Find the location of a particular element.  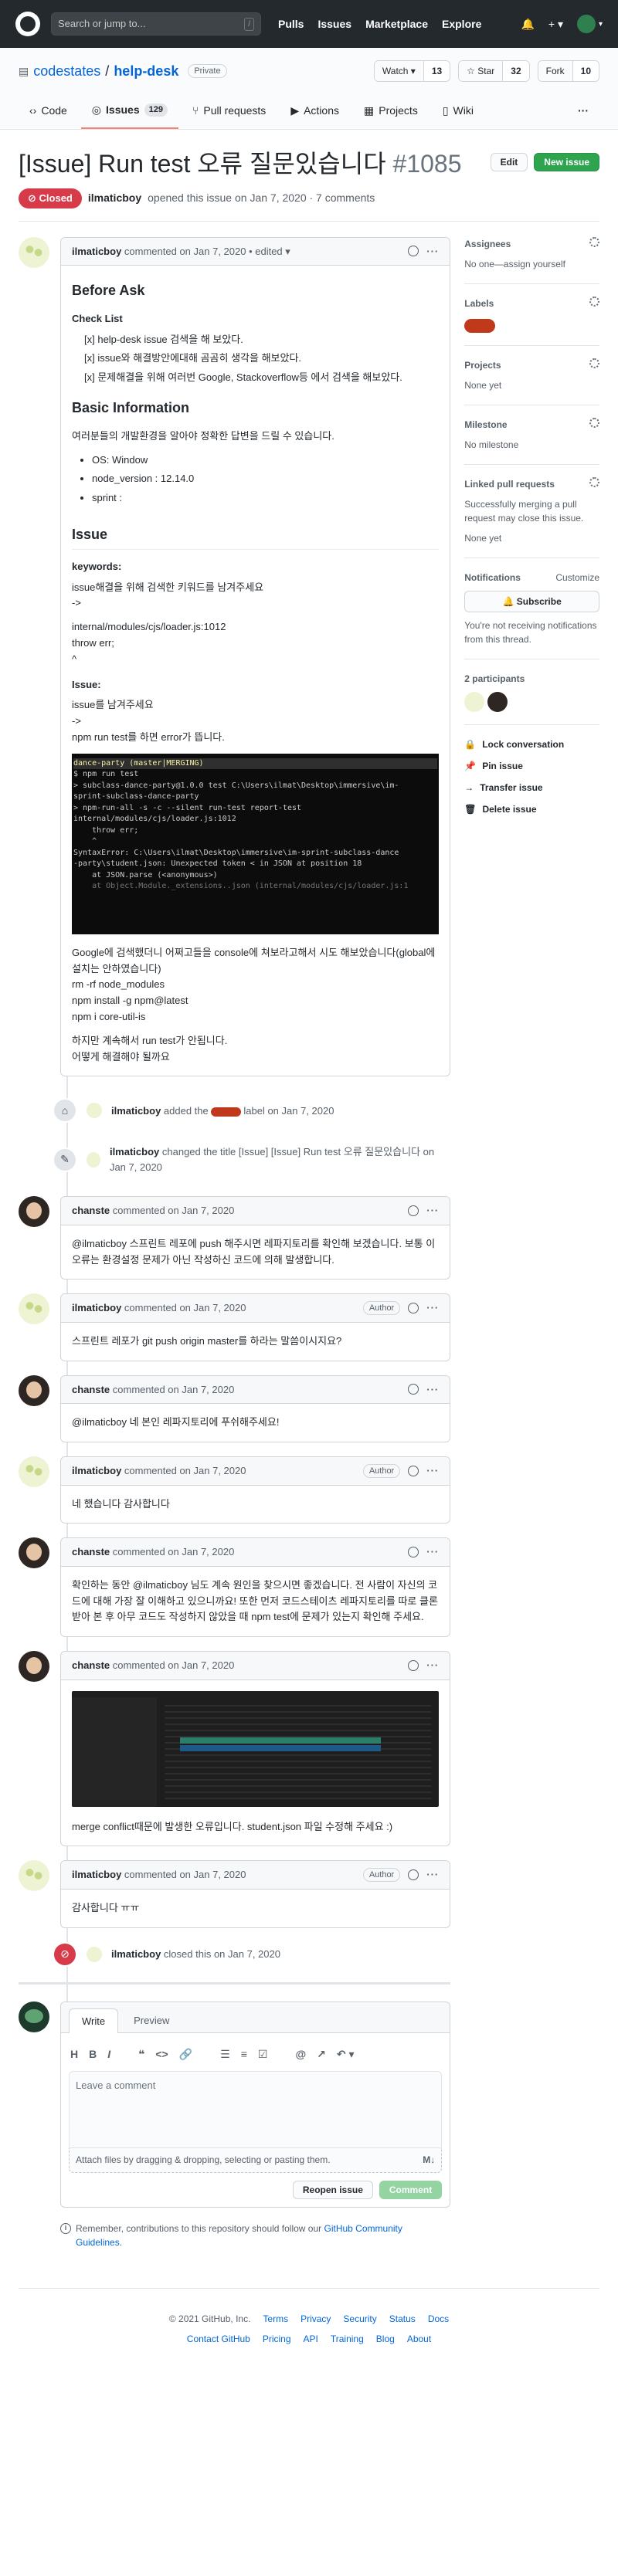

comment-meta: commented on Jan 7, 2020 • edited ▾ is located at coordinates (207, 251).